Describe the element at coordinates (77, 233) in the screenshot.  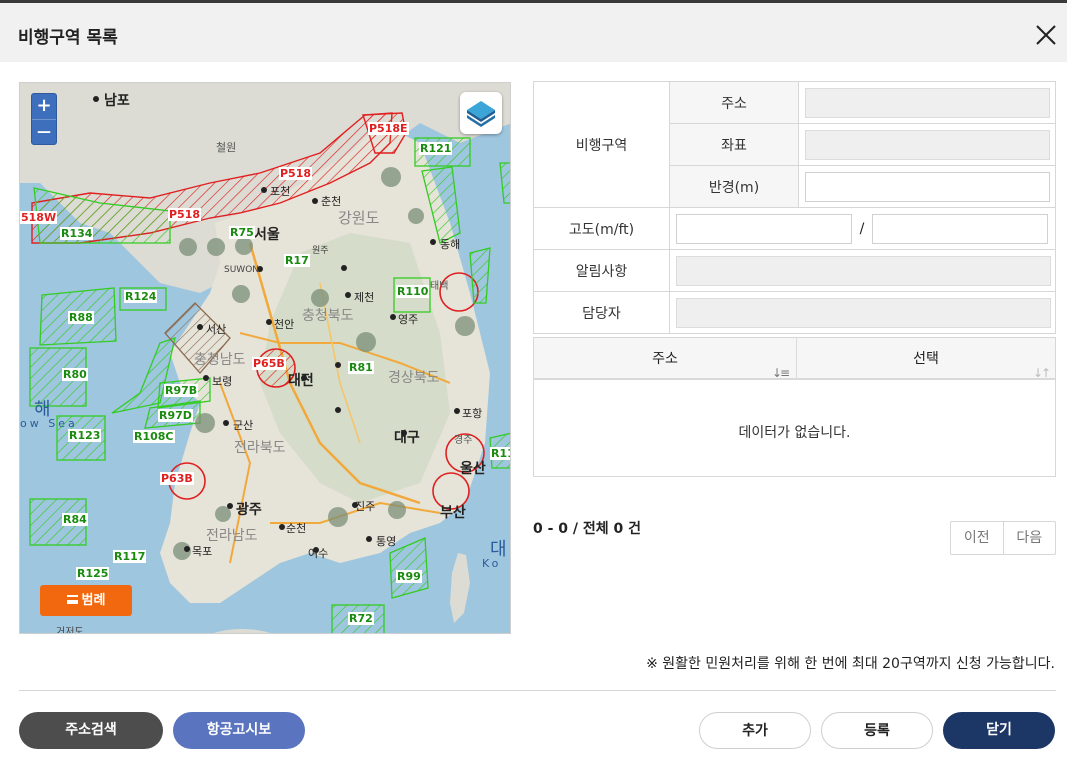
I see `zone-label-R134: R134` at that location.